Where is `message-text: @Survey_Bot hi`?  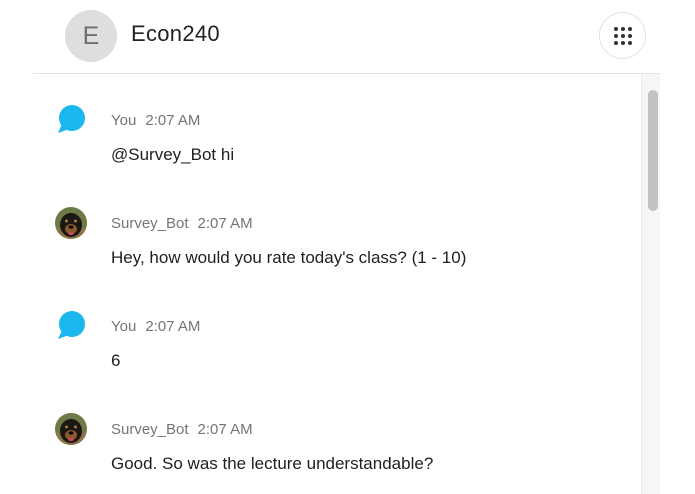 message-text: @Survey_Bot hi is located at coordinates (173, 154).